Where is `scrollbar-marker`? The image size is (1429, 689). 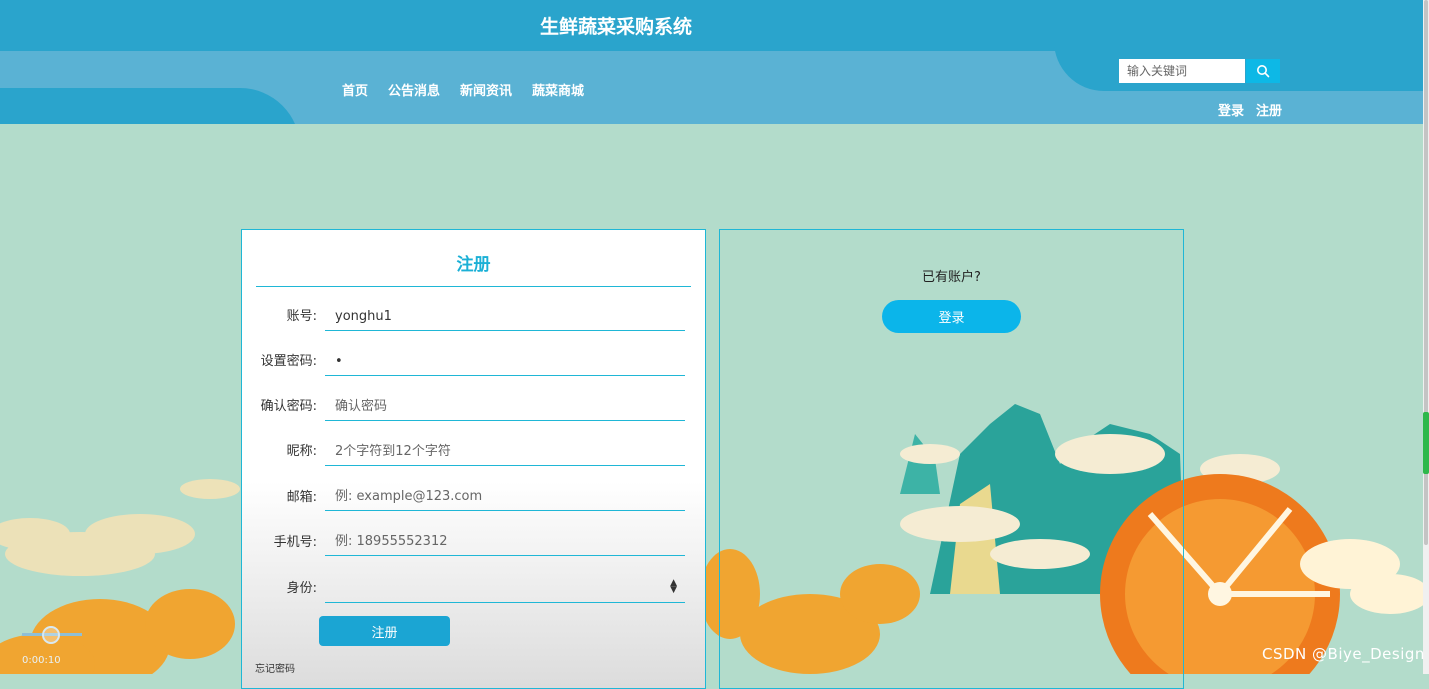
scrollbar-marker is located at coordinates (1426, 443).